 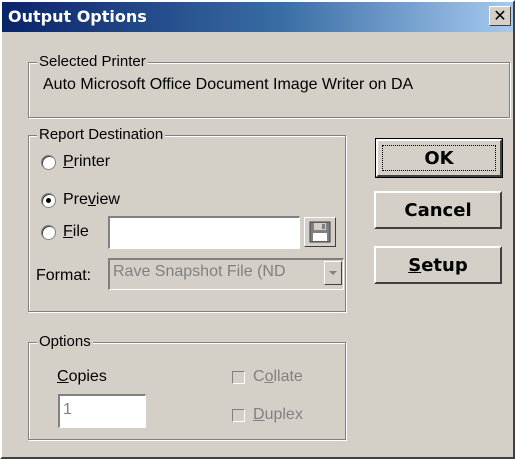 What do you see at coordinates (92, 61) in the screenshot?
I see `selected-printer-legend: Selected Printer` at bounding box center [92, 61].